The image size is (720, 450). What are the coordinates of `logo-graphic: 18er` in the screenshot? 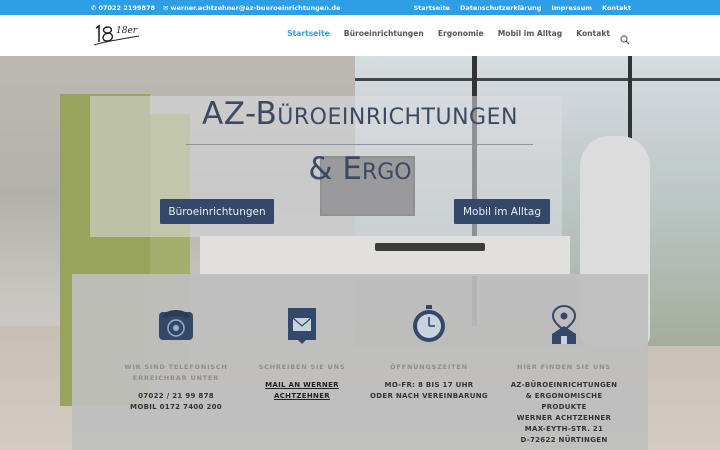 It's located at (116, 35).